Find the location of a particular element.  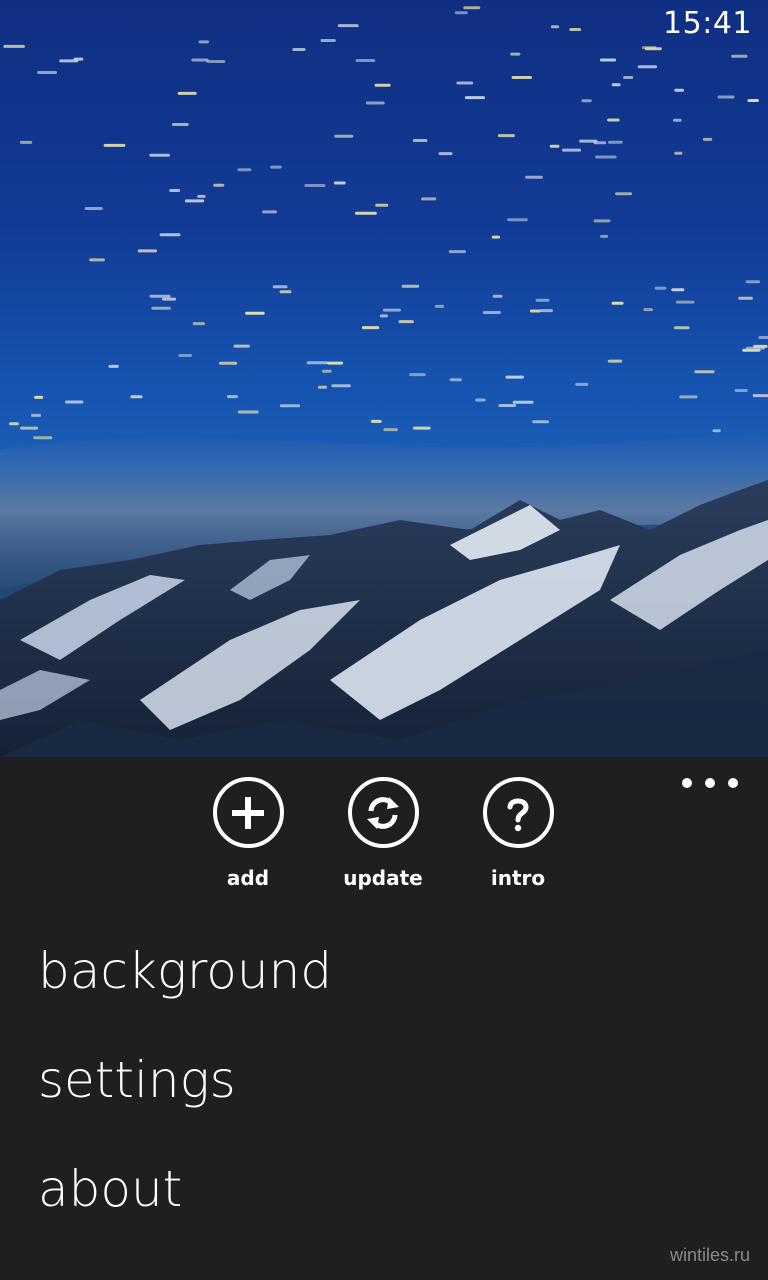

plus-icon is located at coordinates (248, 812).